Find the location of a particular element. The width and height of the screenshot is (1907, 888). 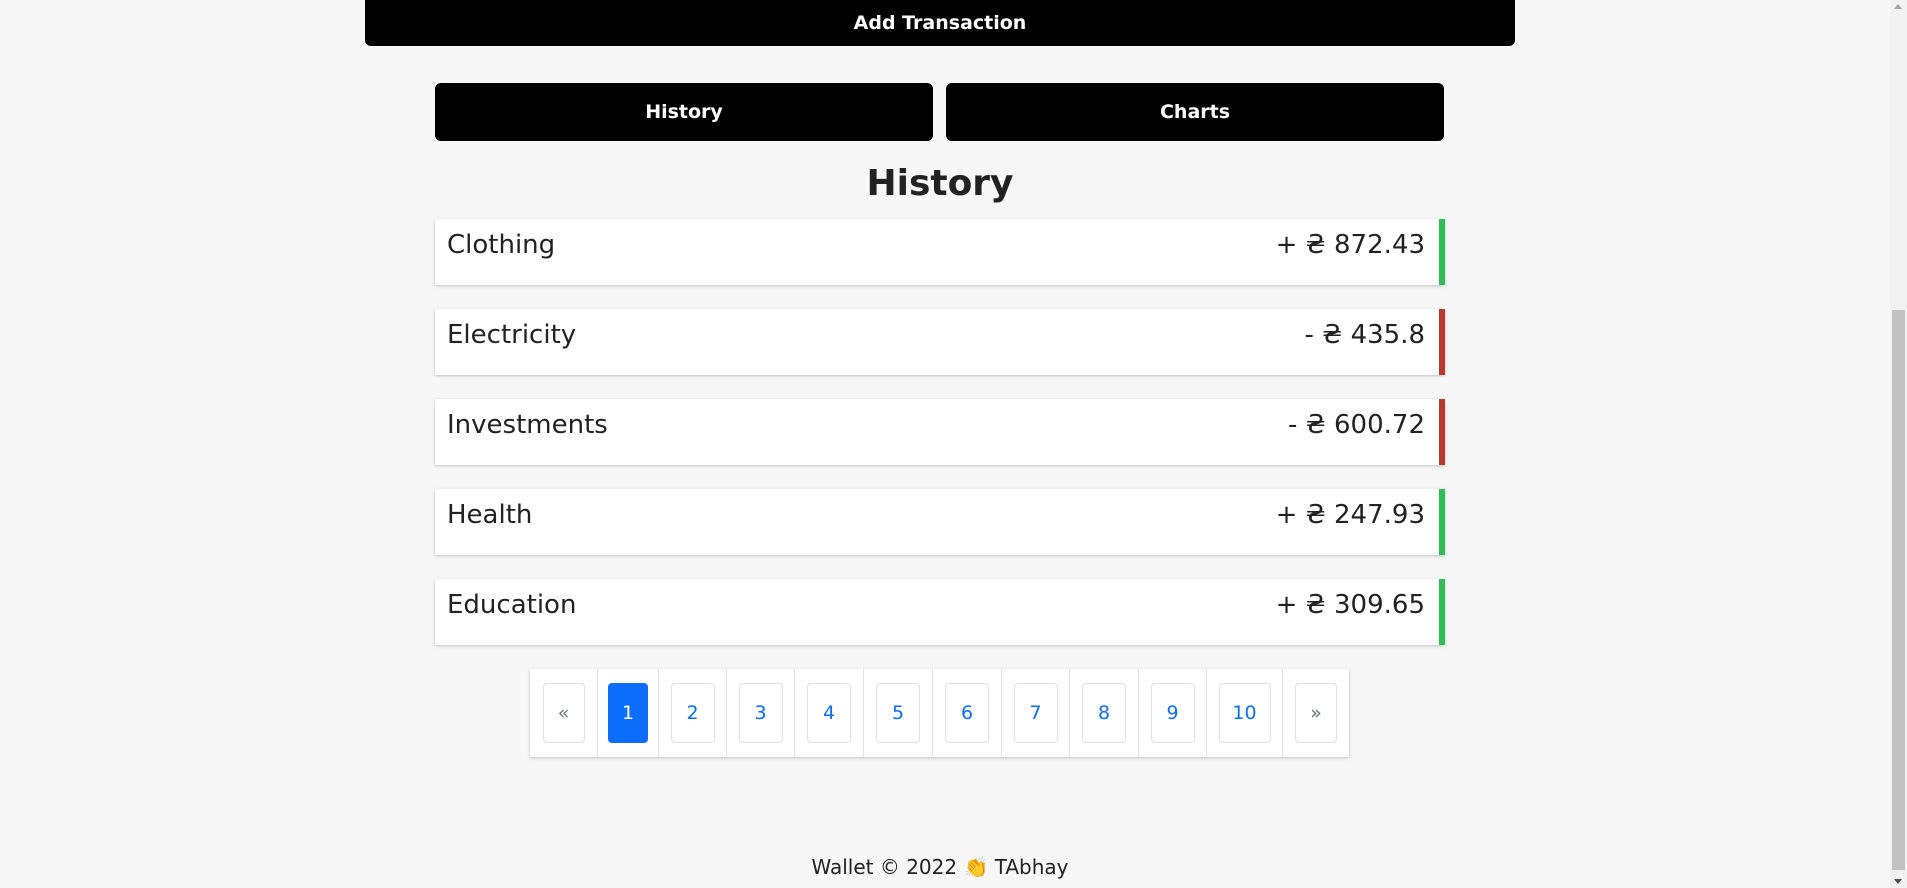

page-5-button: 5 is located at coordinates (898, 713).